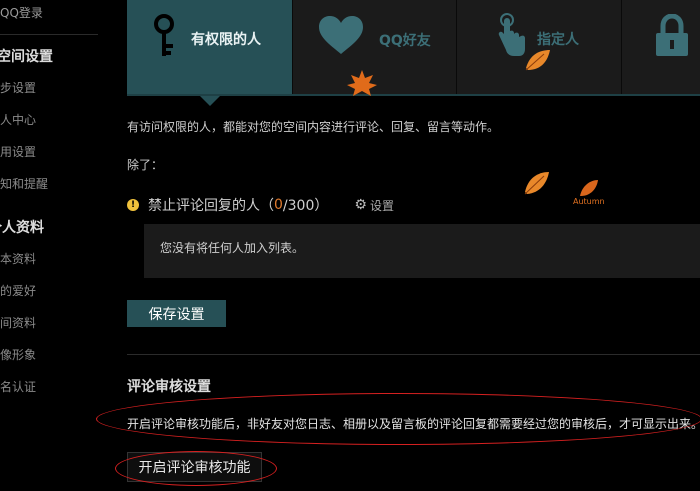 The image size is (700, 491). I want to click on tab-specified-people: 指定人, so click(539, 47).